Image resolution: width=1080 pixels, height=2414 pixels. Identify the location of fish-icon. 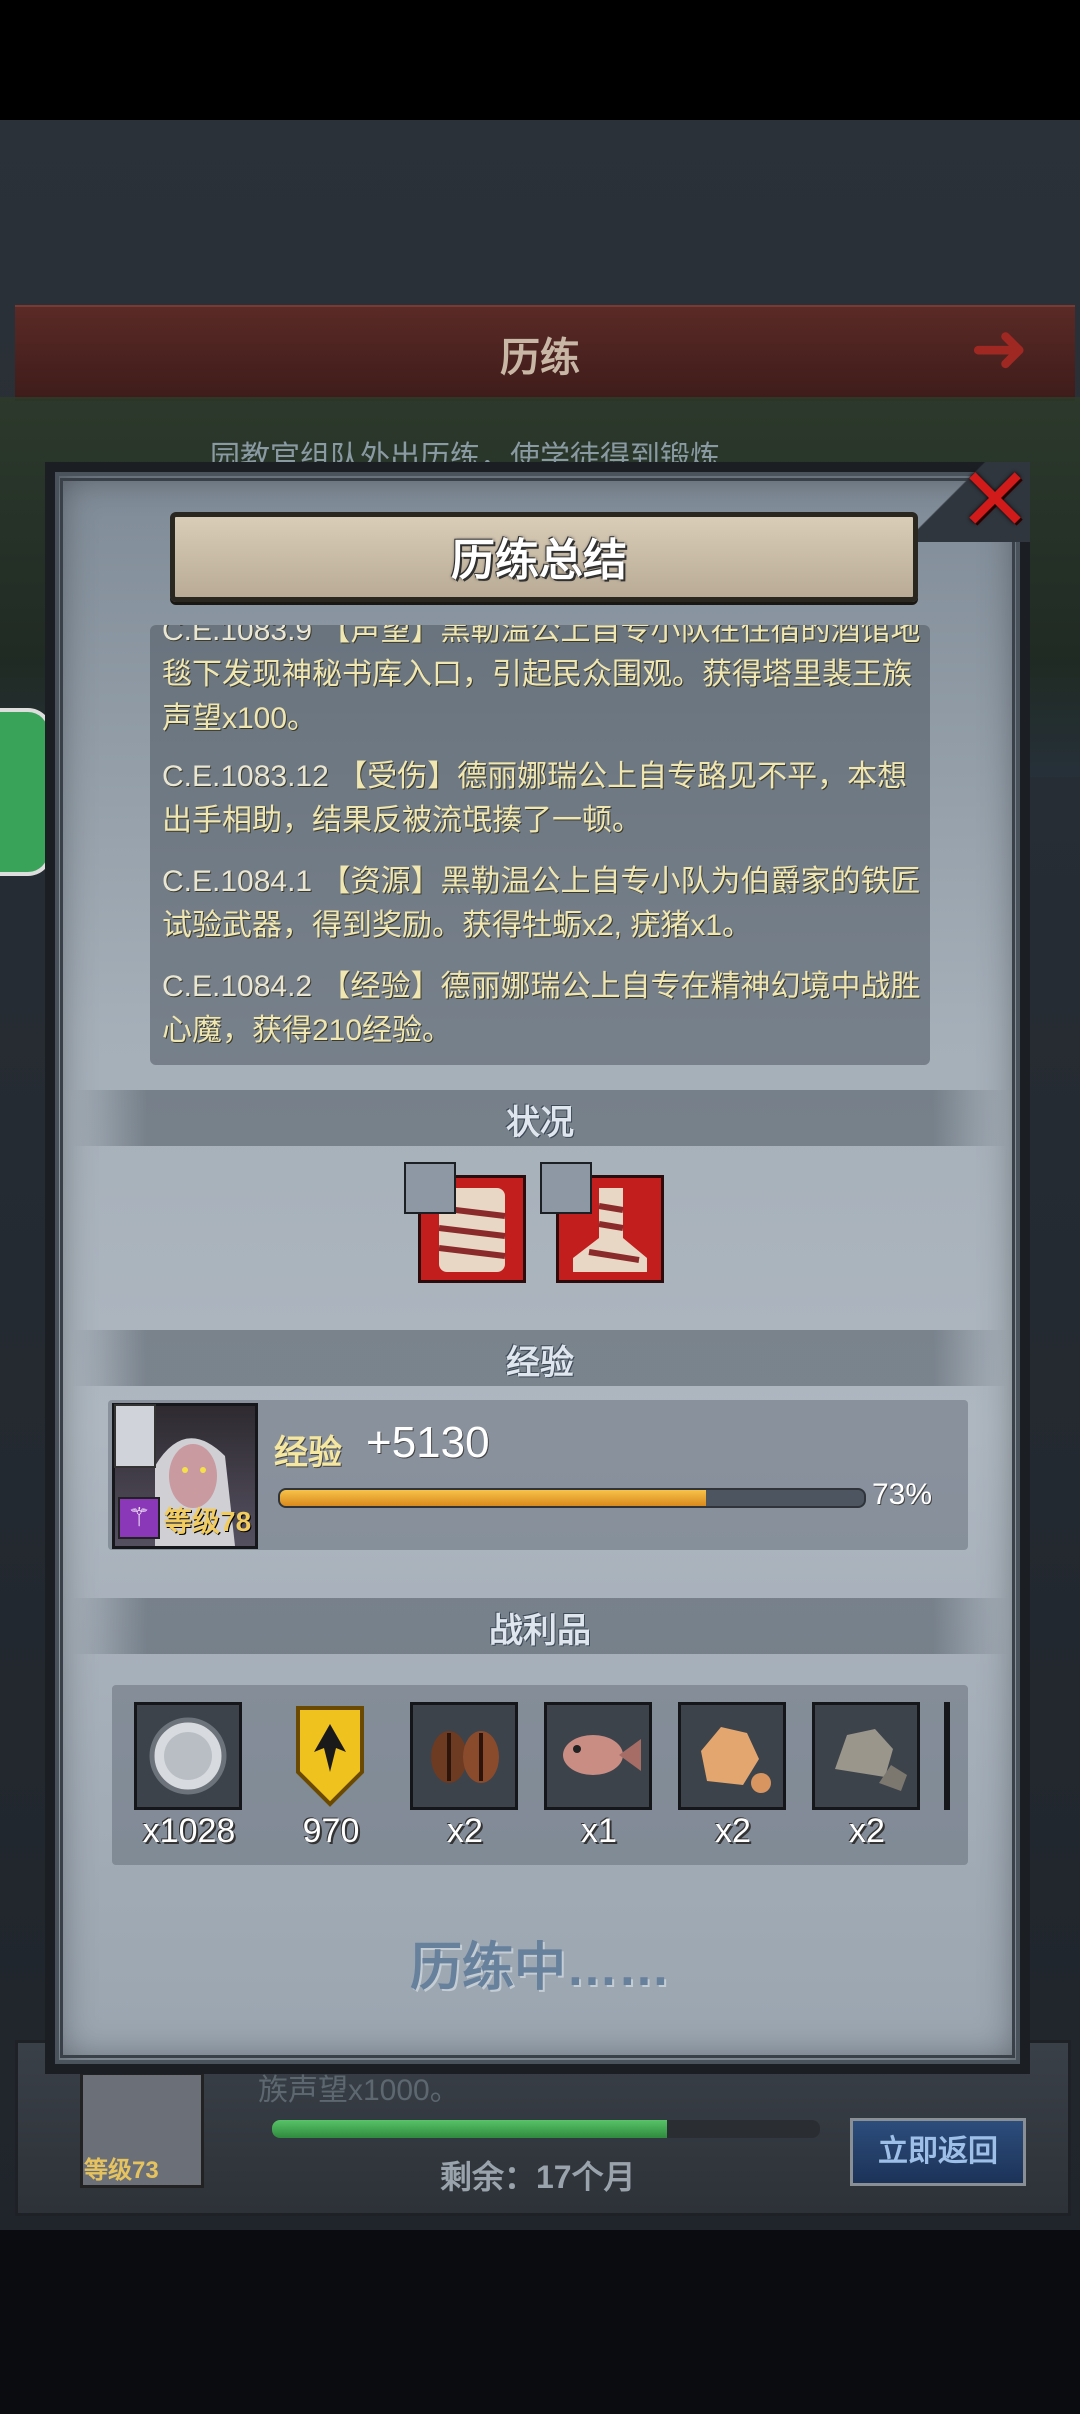
(598, 1756).